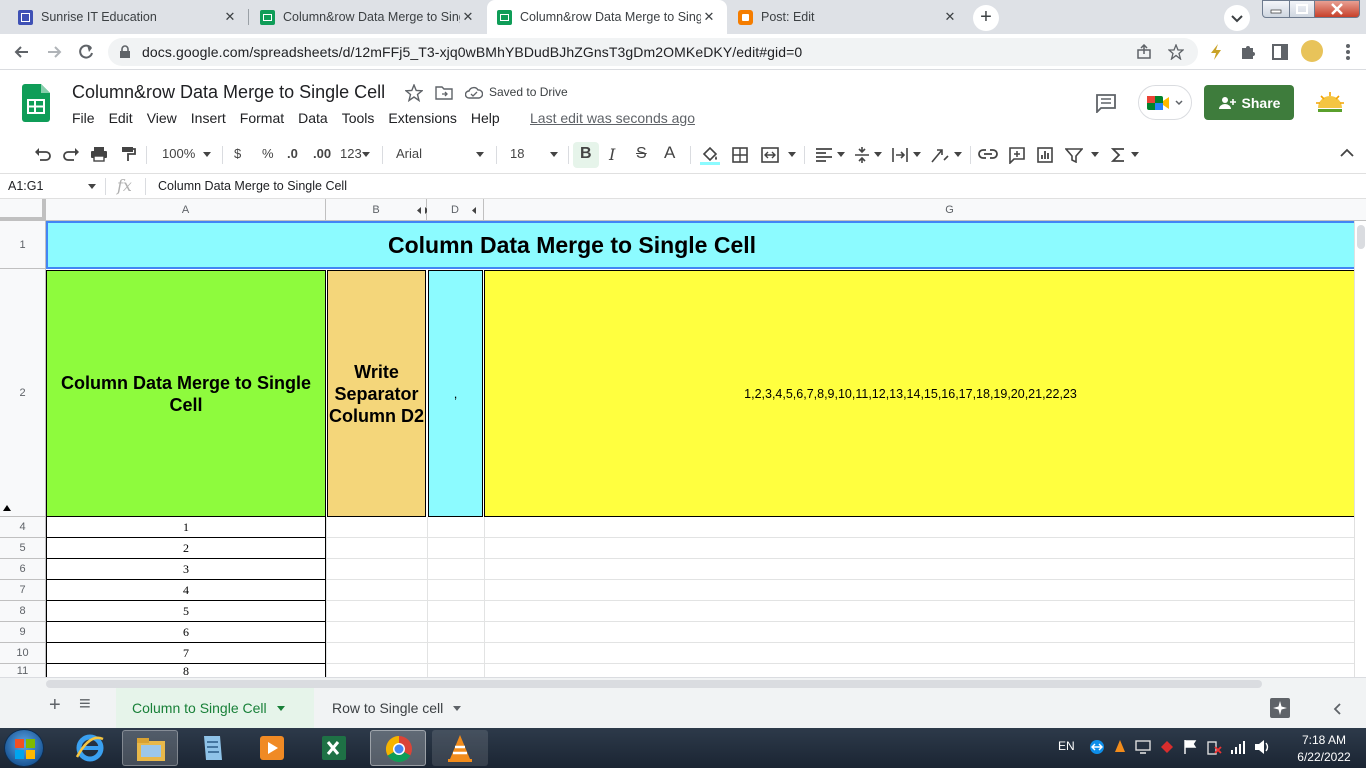  I want to click on add-sheet-button: +, so click(55, 705).